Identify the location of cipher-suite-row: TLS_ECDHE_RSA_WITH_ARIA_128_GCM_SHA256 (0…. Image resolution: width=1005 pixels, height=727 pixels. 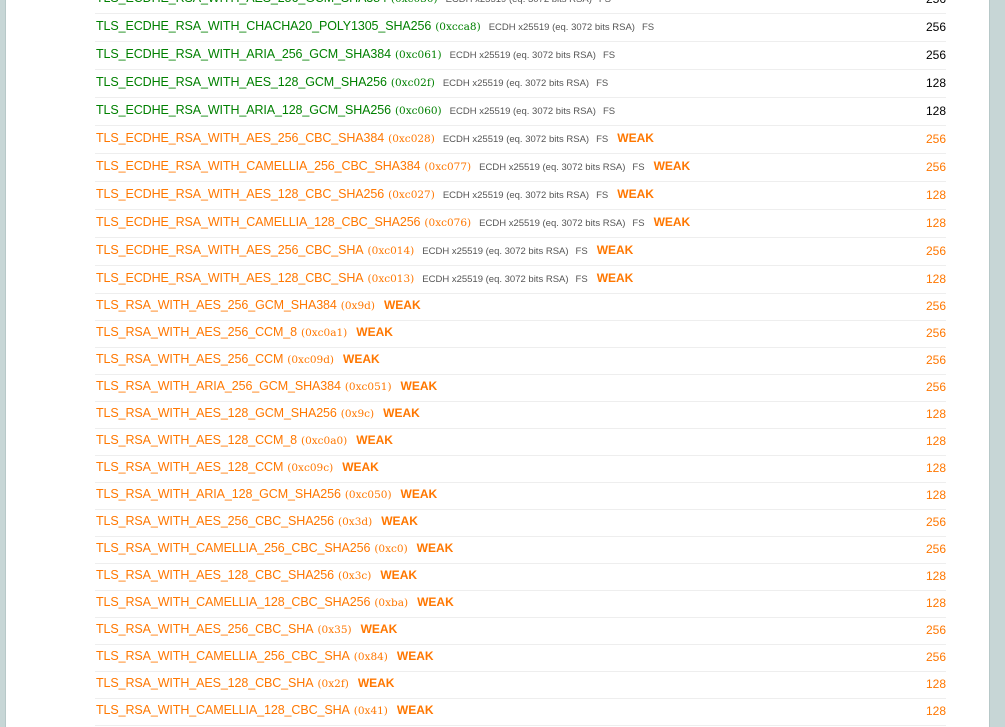
(520, 112).